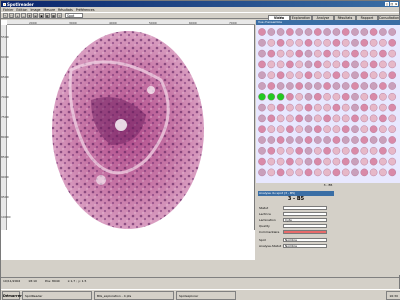 The image size is (400, 300). I want to click on analysis-status-input: Nombre, so click(305, 245).